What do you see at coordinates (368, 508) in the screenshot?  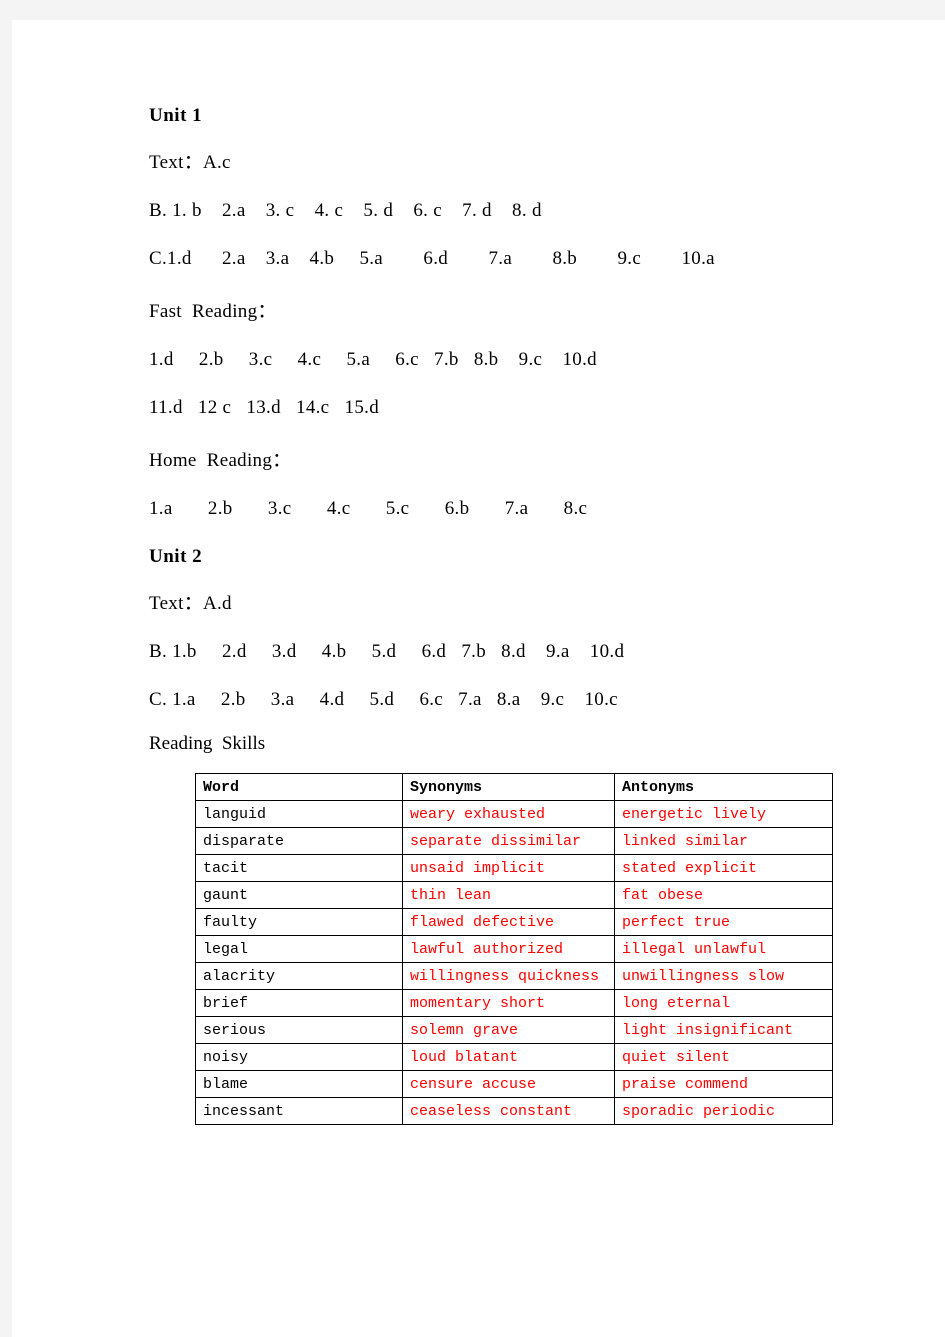 I see `unit-1-home-reading-answers: 1.a 2.b 3.c 4.c 5.c 6.b 7.a 8.c` at bounding box center [368, 508].